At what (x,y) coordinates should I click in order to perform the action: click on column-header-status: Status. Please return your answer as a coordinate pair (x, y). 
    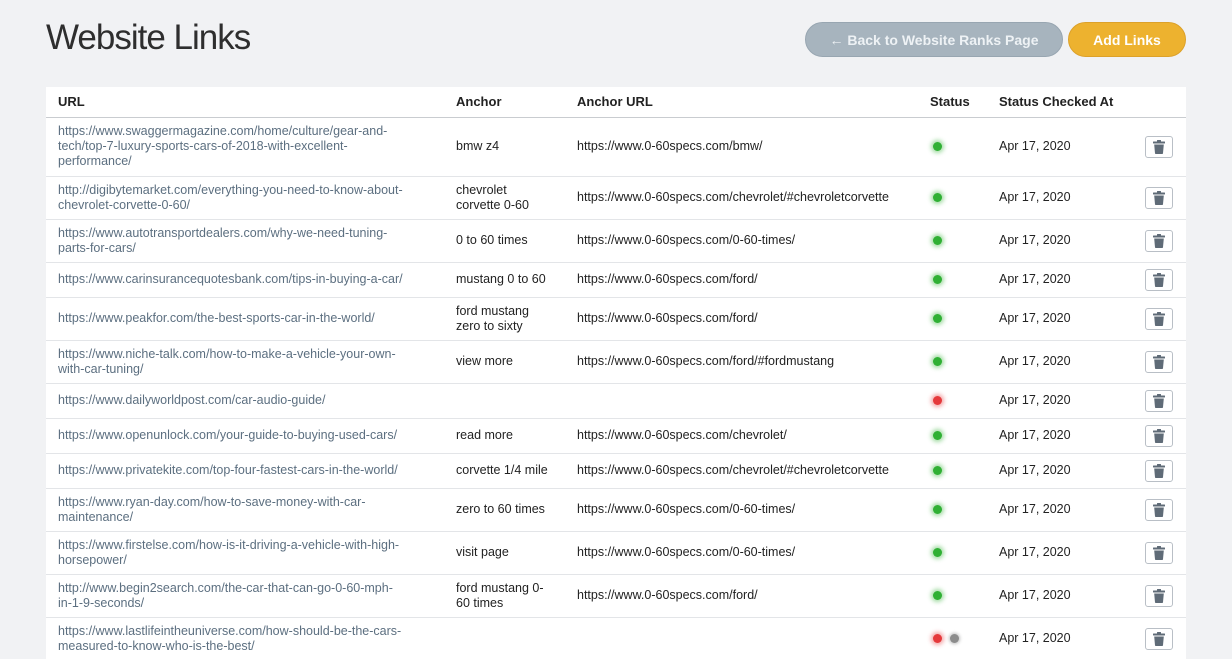
    Looking at the image, I should click on (952, 102).